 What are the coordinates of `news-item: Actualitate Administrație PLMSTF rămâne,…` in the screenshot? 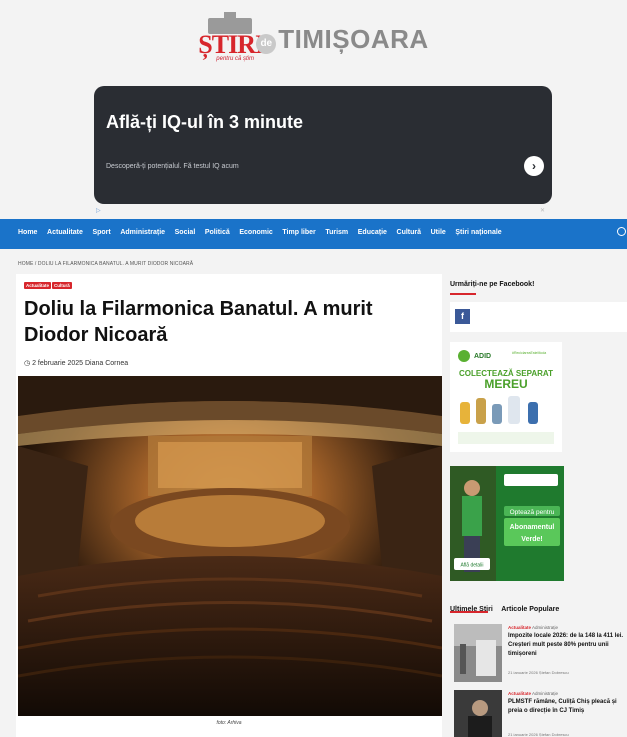 It's located at (538, 713).